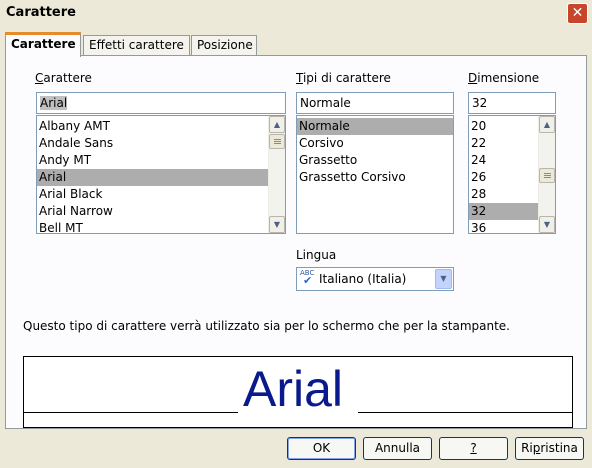  What do you see at coordinates (504, 126) in the screenshot?
I see `list-item: 20` at bounding box center [504, 126].